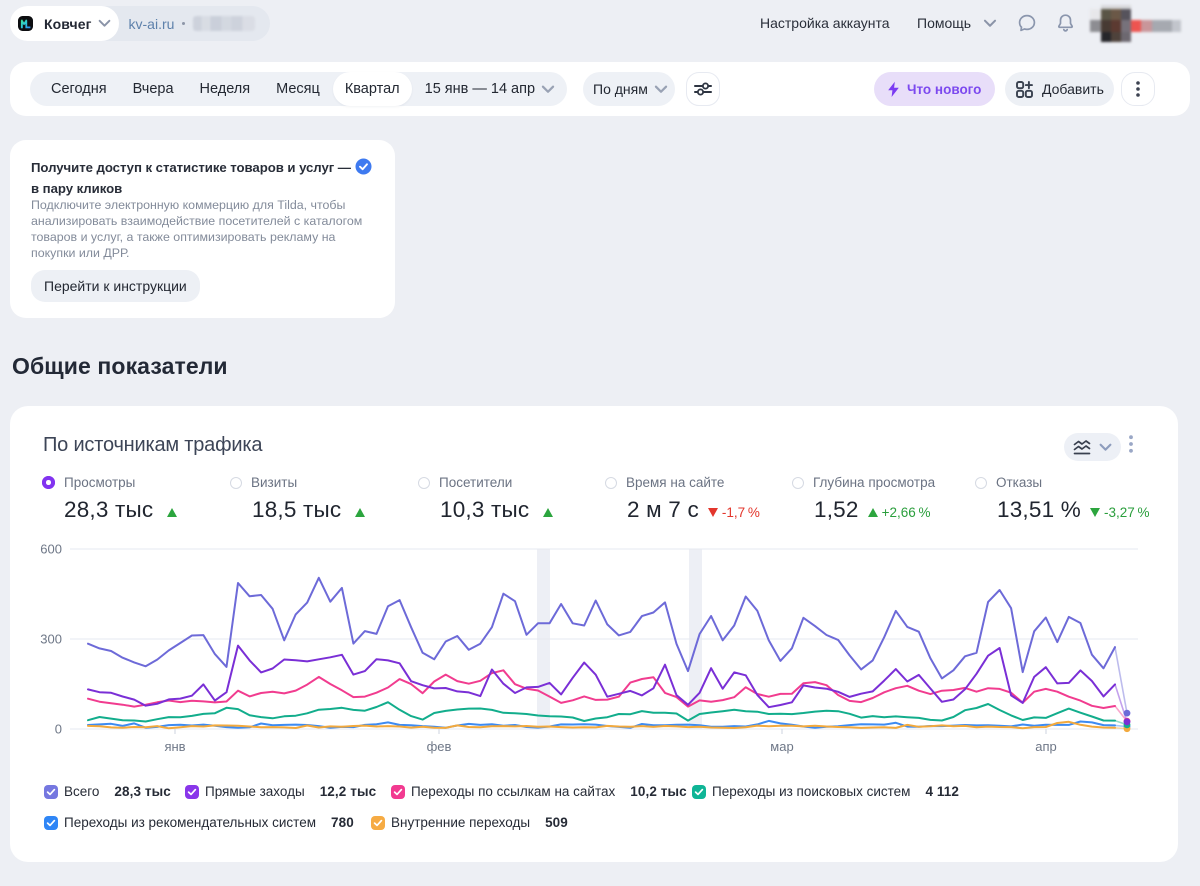 Image resolution: width=1200 pixels, height=886 pixels. Describe the element at coordinates (58, 729) in the screenshot. I see `svg-text: 0` at that location.